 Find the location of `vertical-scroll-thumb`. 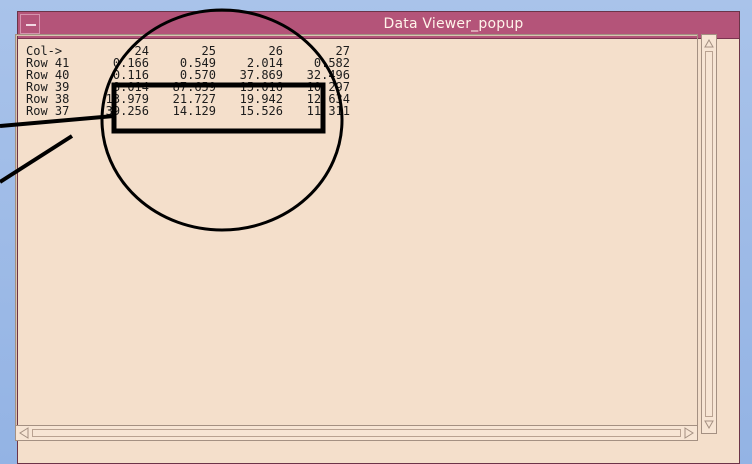

vertical-scroll-thumb is located at coordinates (709, 234).